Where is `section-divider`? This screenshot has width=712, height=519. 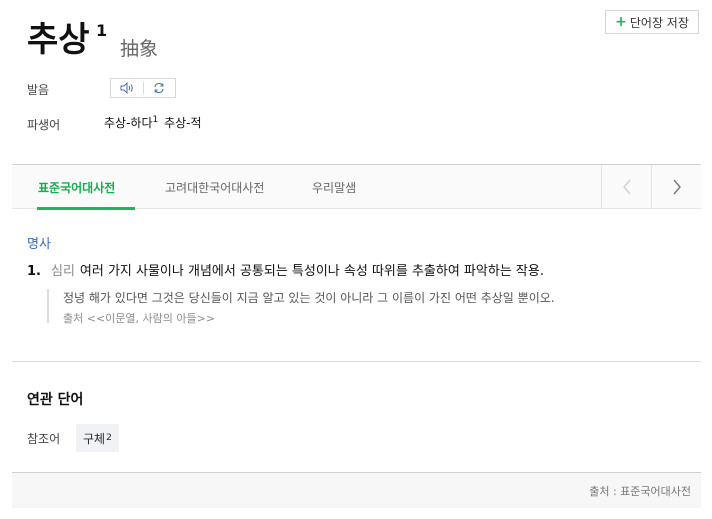 section-divider is located at coordinates (356, 361).